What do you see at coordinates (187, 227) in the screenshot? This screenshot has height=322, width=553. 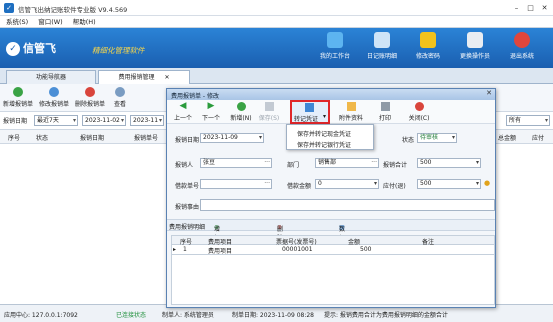 I see `detail-section-title: 费用报销明细` at bounding box center [187, 227].